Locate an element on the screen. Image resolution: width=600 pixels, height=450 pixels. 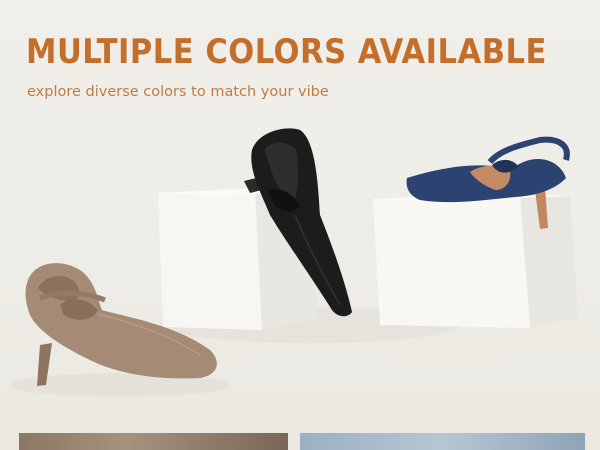
lifestyle-thumbnail-left is located at coordinates (153, 441).